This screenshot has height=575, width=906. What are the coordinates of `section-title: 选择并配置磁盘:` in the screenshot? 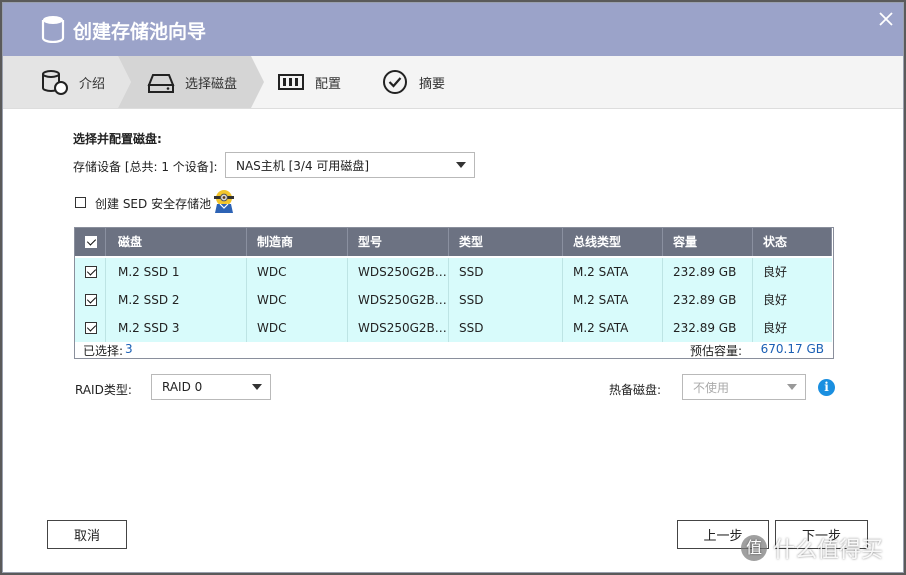 It's located at (117, 139).